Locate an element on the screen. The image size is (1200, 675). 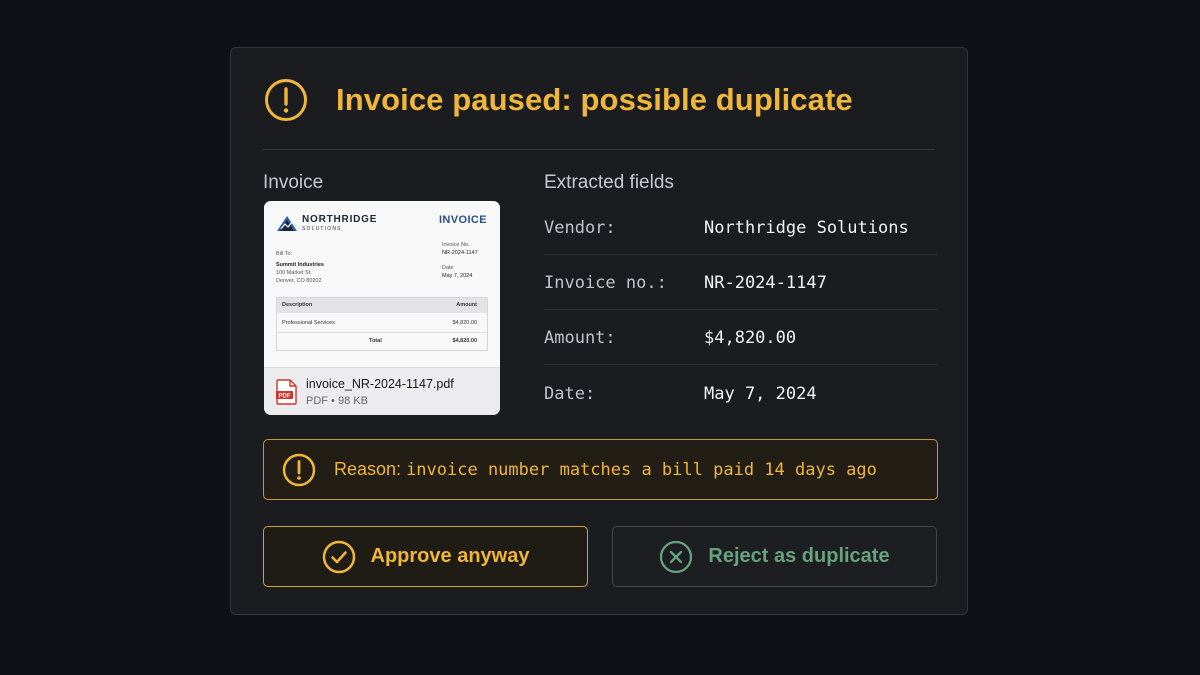
bill-to-address-line1: 100 Market St. is located at coordinates (294, 273).